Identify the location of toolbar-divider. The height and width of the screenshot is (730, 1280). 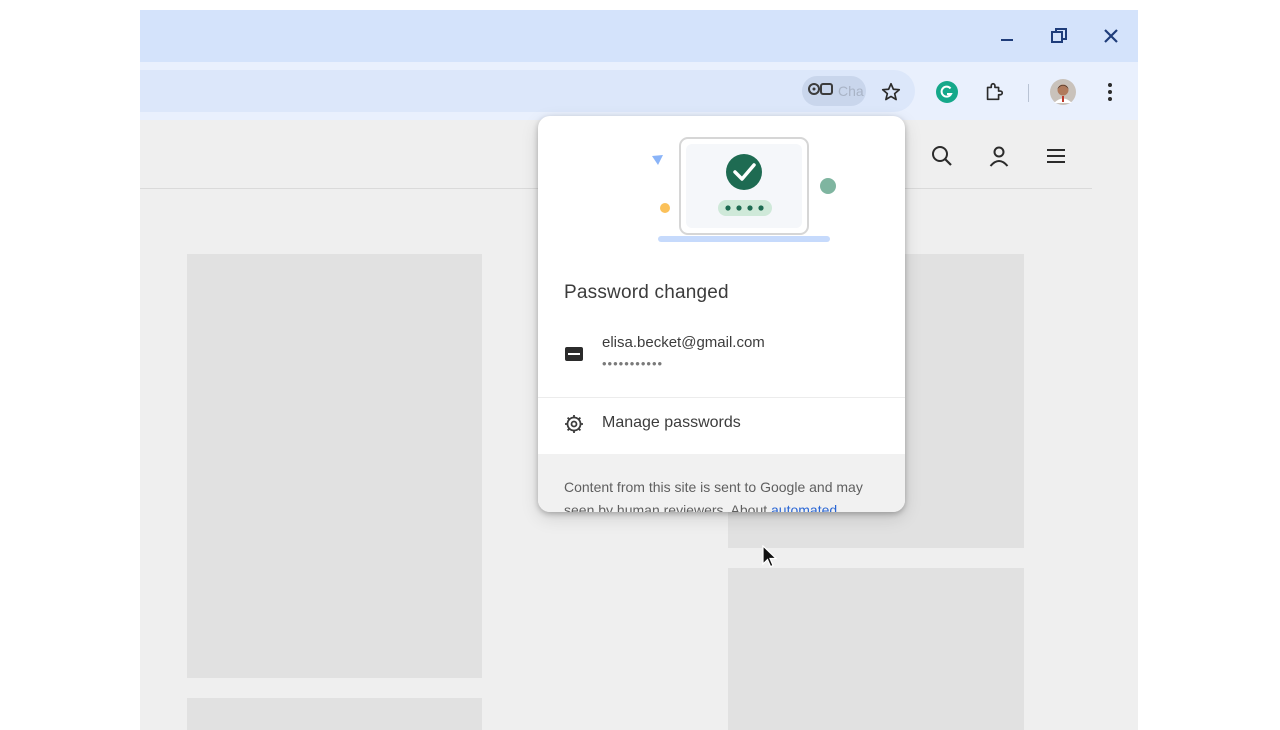
(1028, 93).